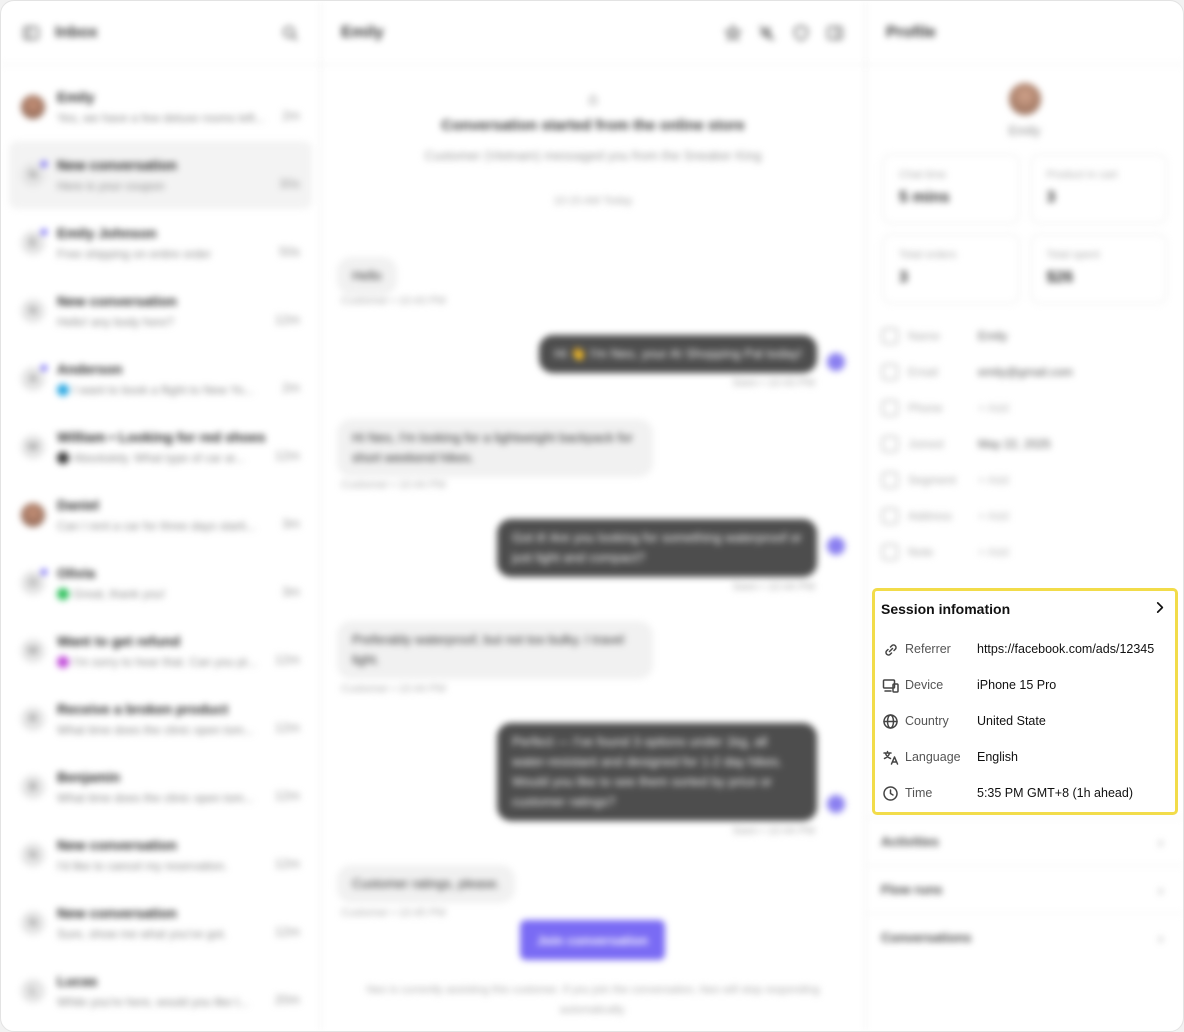 The height and width of the screenshot is (1032, 1184). What do you see at coordinates (836, 804) in the screenshot?
I see `bot-avatar-icon` at bounding box center [836, 804].